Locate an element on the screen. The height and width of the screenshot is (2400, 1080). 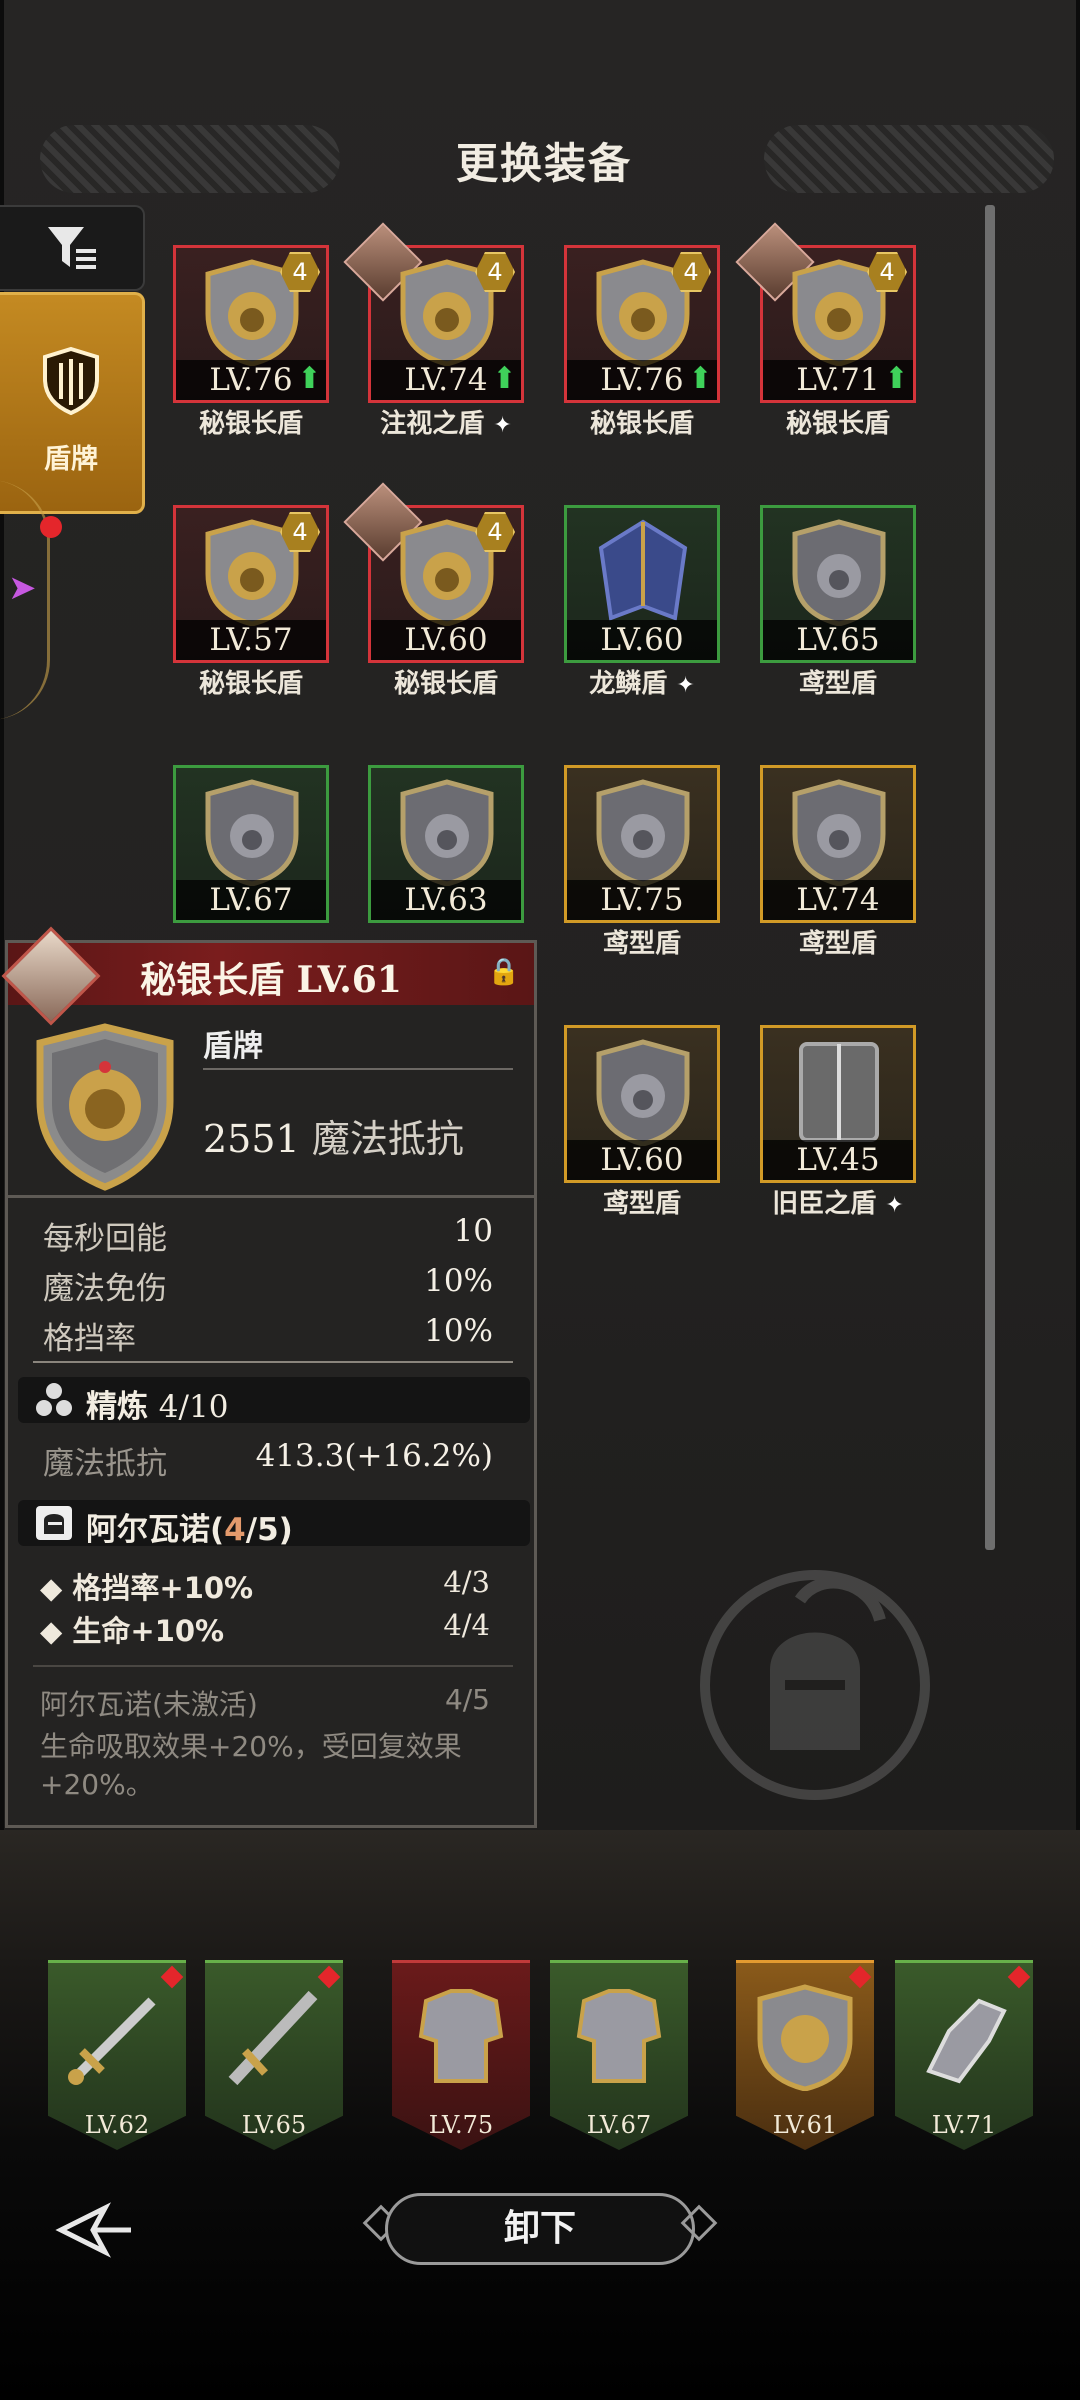
equipped-slot: LV.65 is located at coordinates (274, 2055).